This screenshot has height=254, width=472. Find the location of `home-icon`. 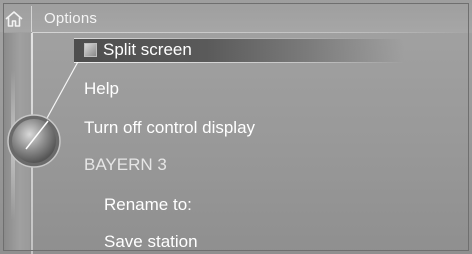

home-icon is located at coordinates (14, 19).